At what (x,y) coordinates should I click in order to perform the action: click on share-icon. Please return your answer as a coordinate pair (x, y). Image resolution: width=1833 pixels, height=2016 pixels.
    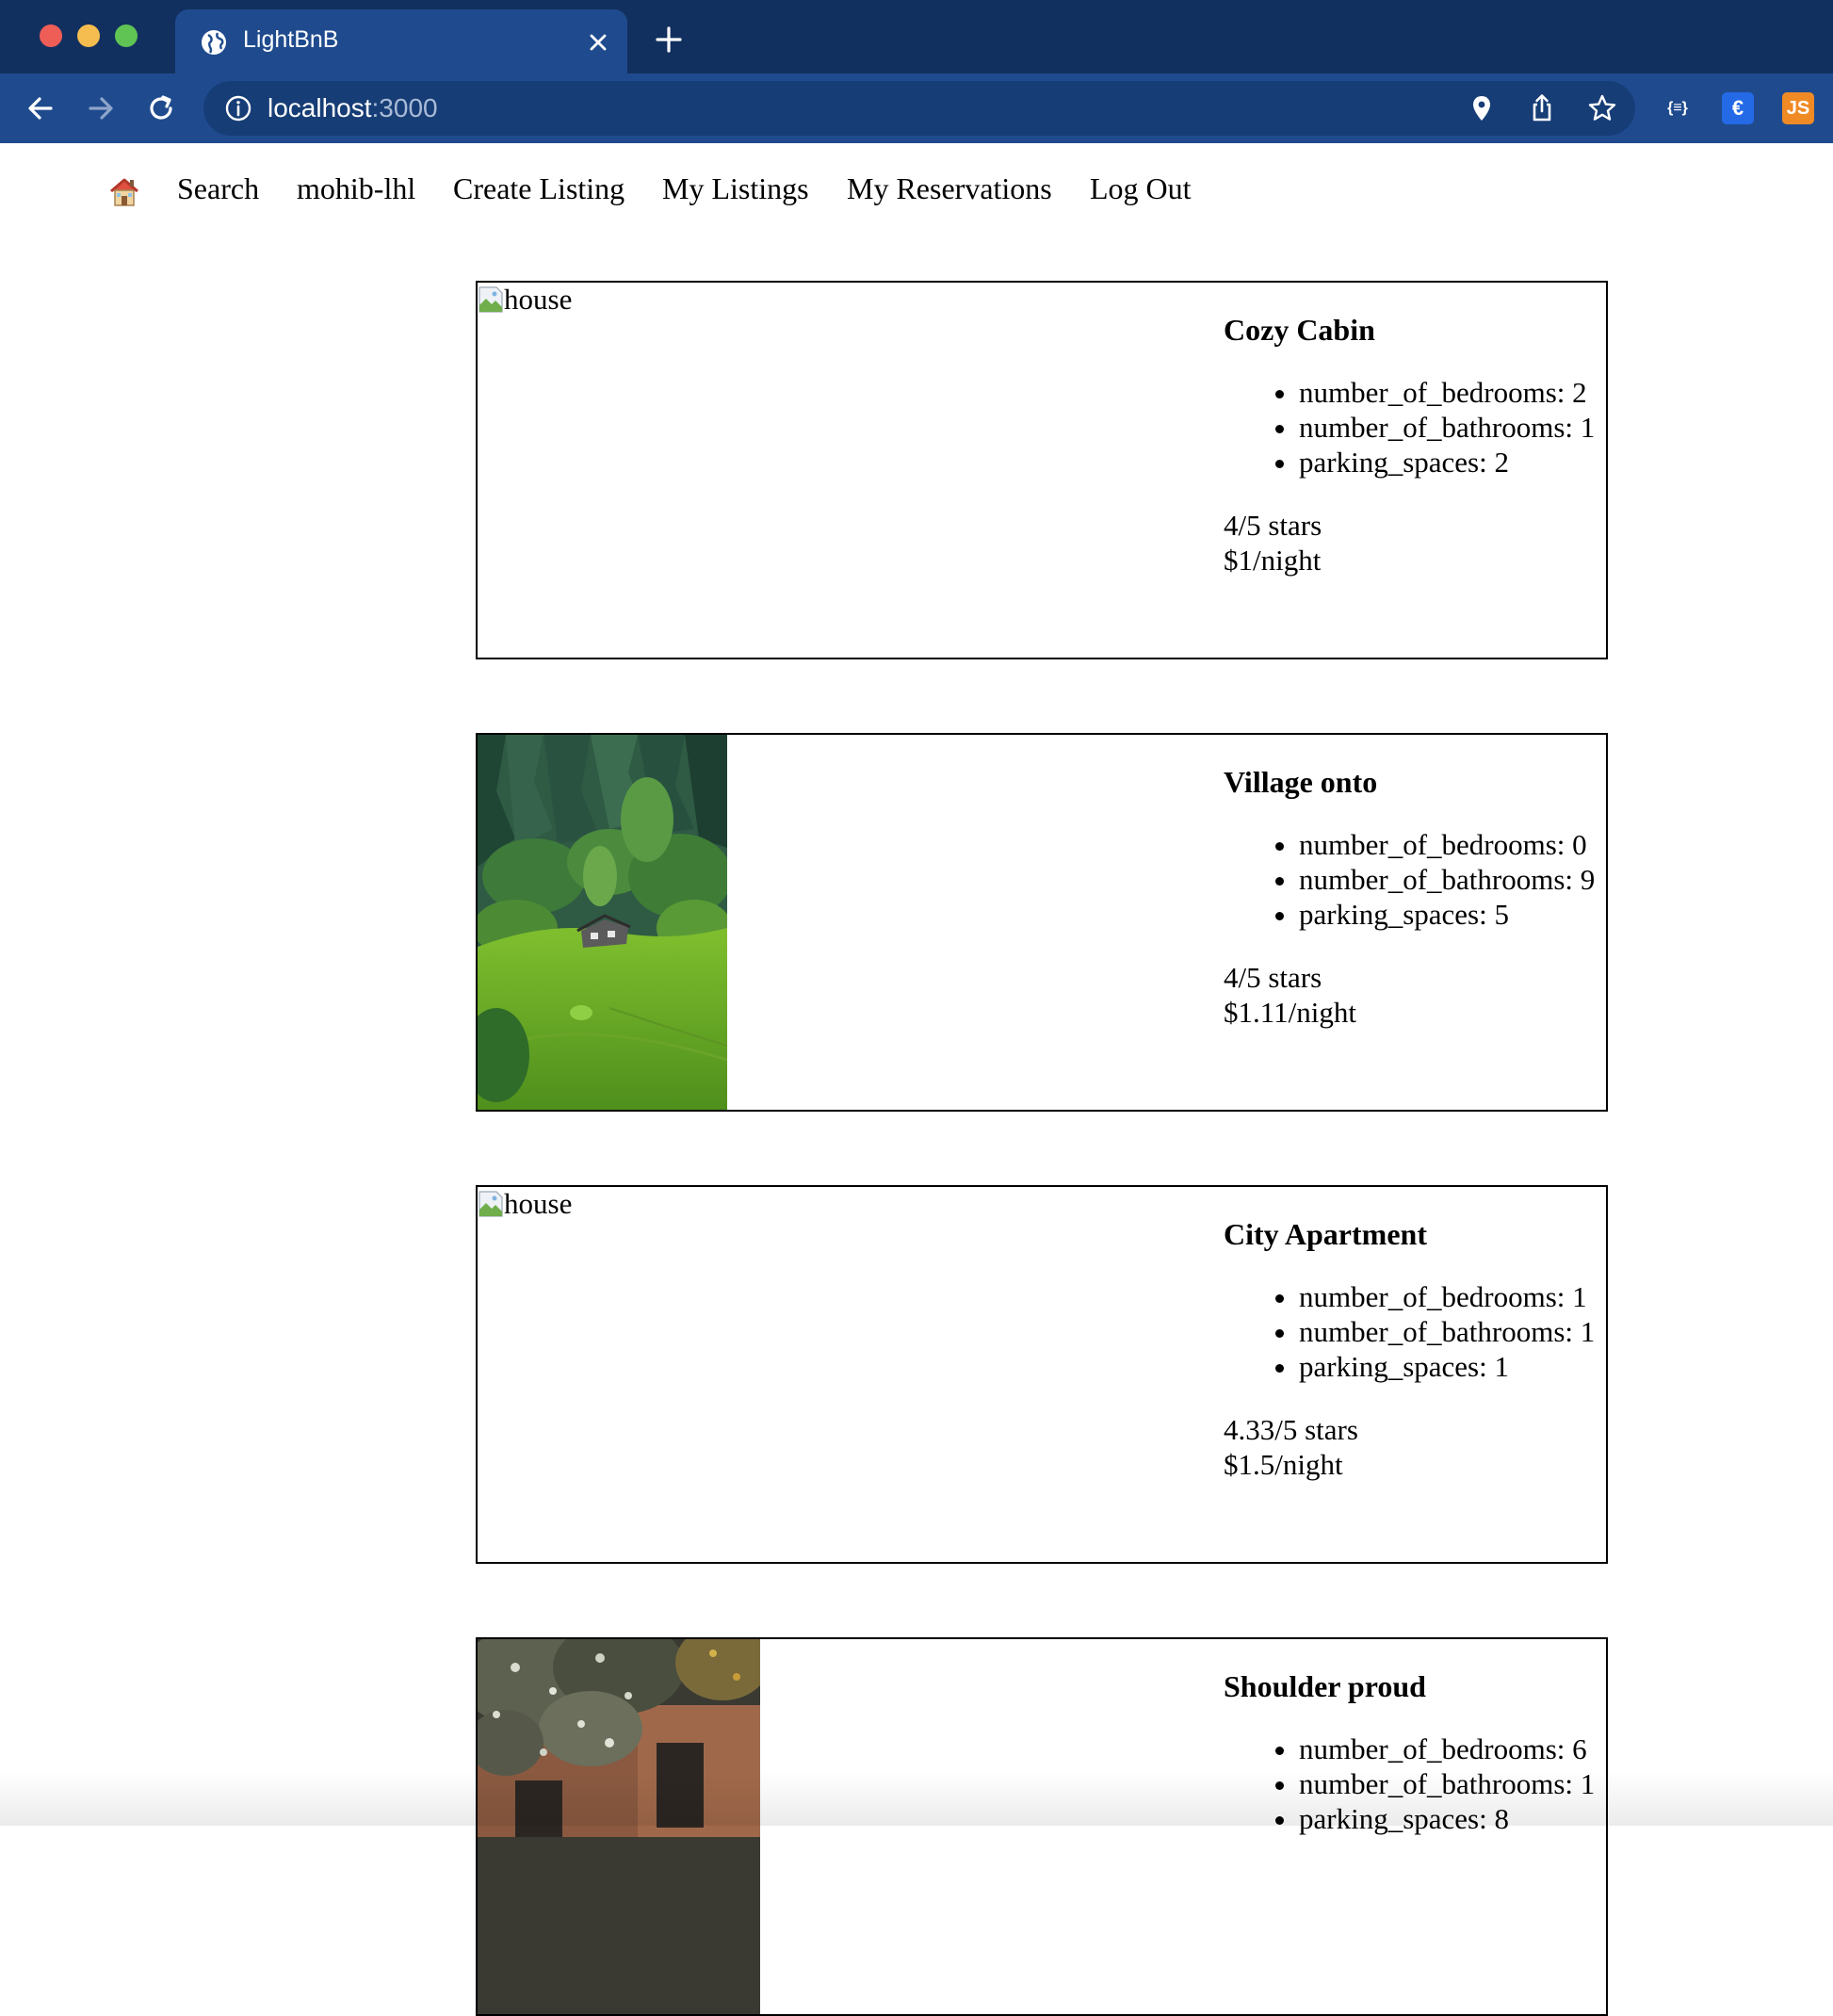
    Looking at the image, I should click on (1542, 108).